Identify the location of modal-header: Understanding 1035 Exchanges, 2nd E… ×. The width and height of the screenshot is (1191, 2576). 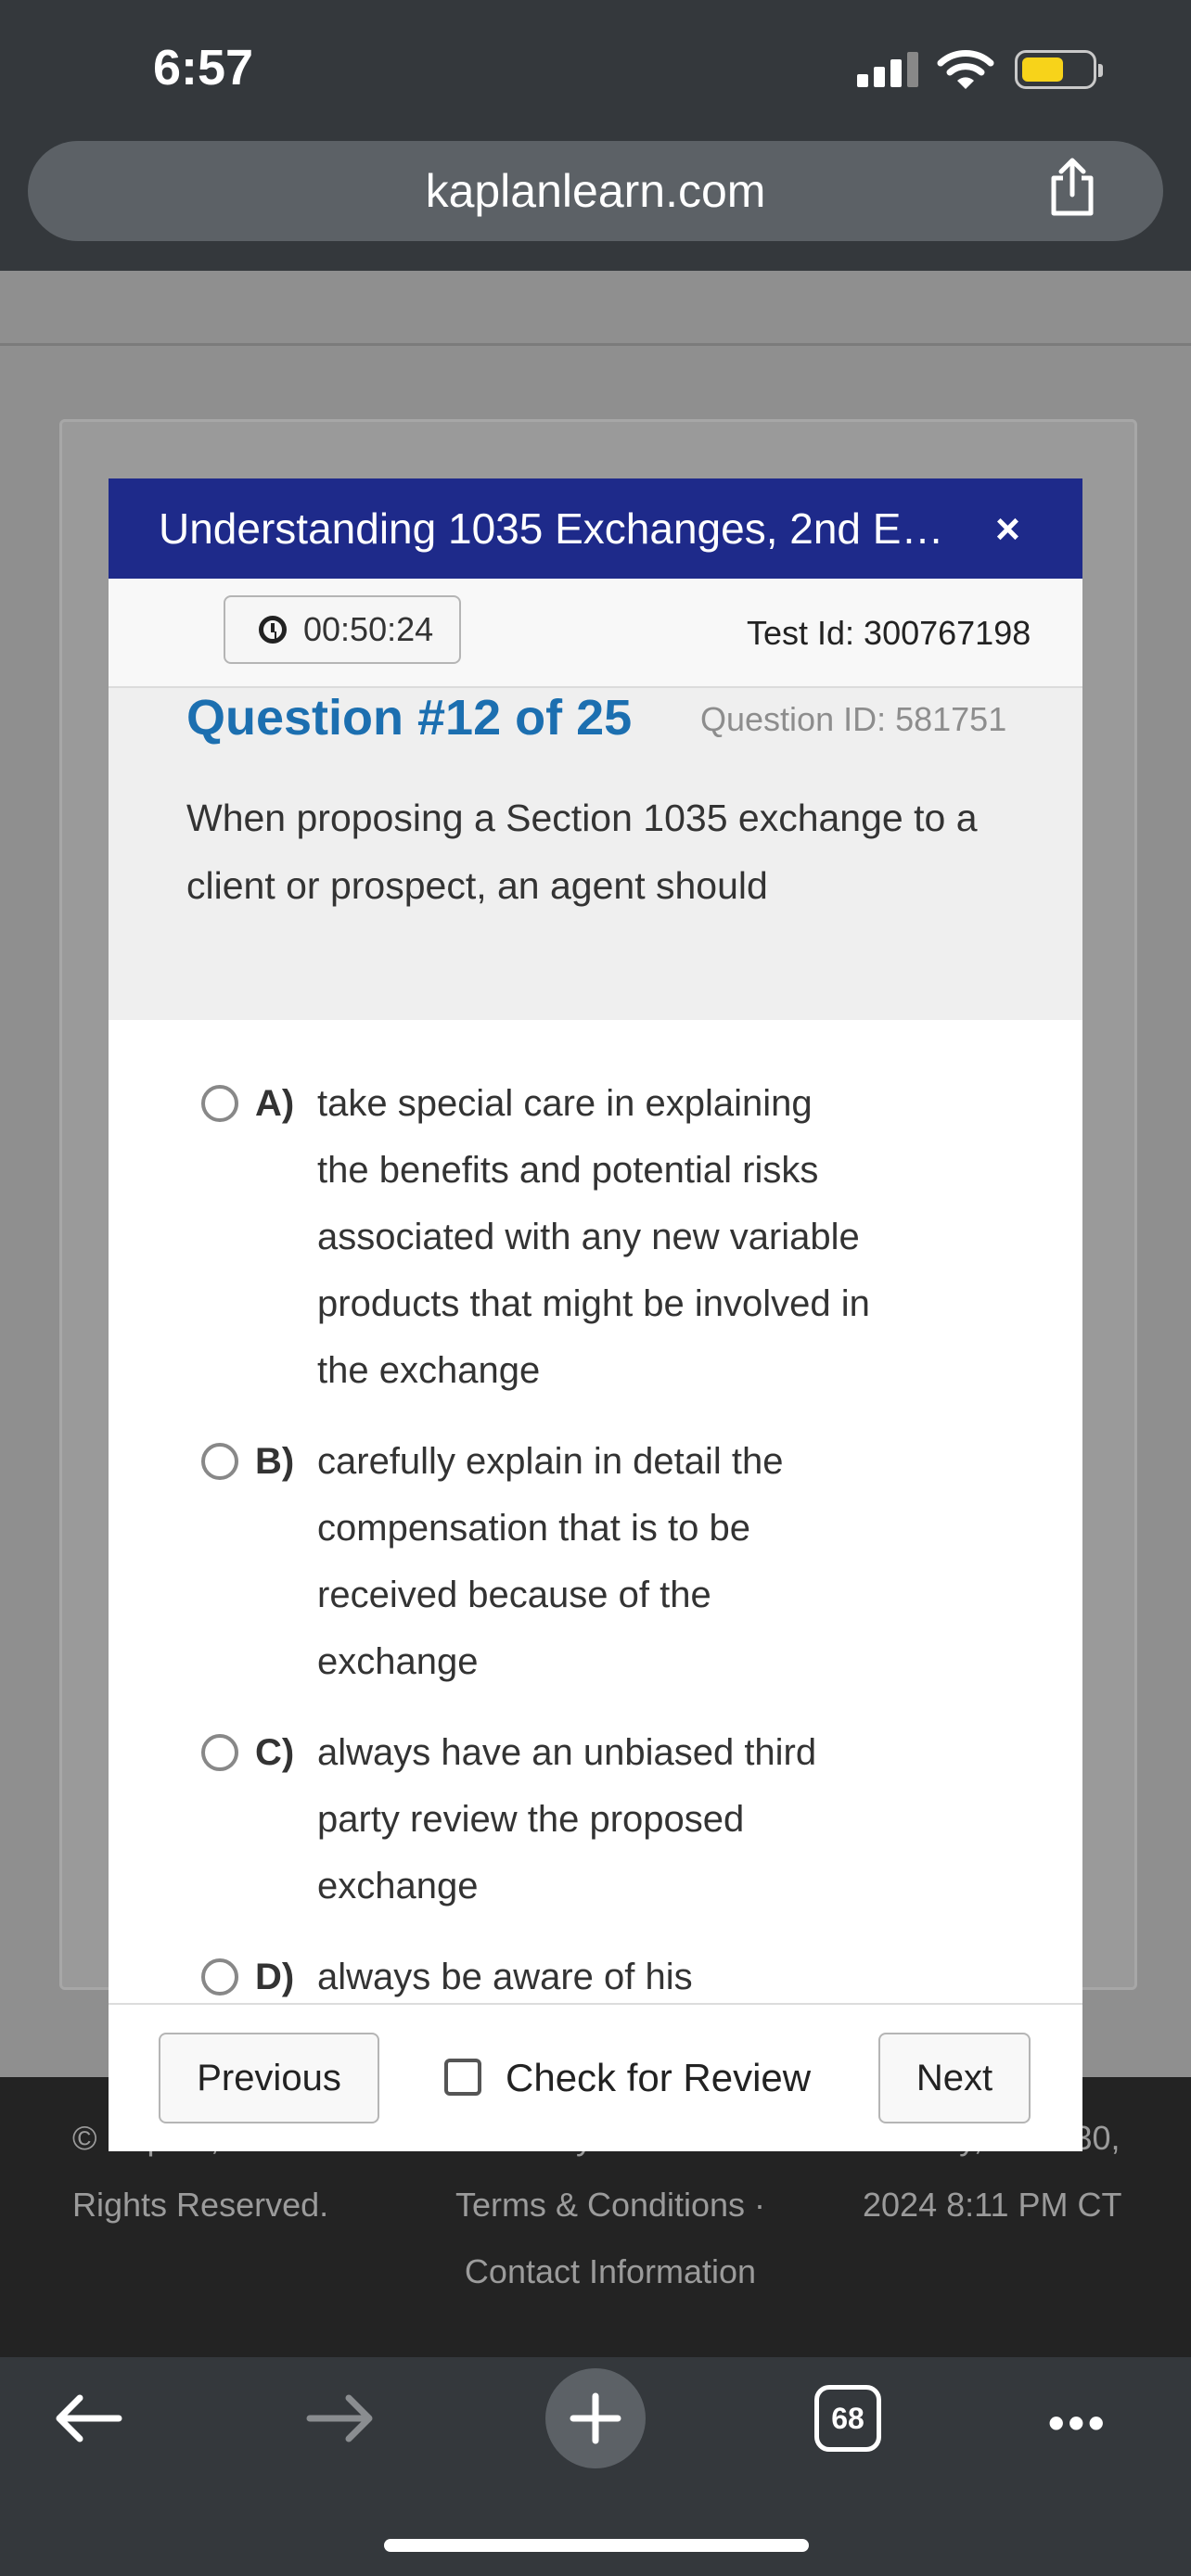
(595, 528).